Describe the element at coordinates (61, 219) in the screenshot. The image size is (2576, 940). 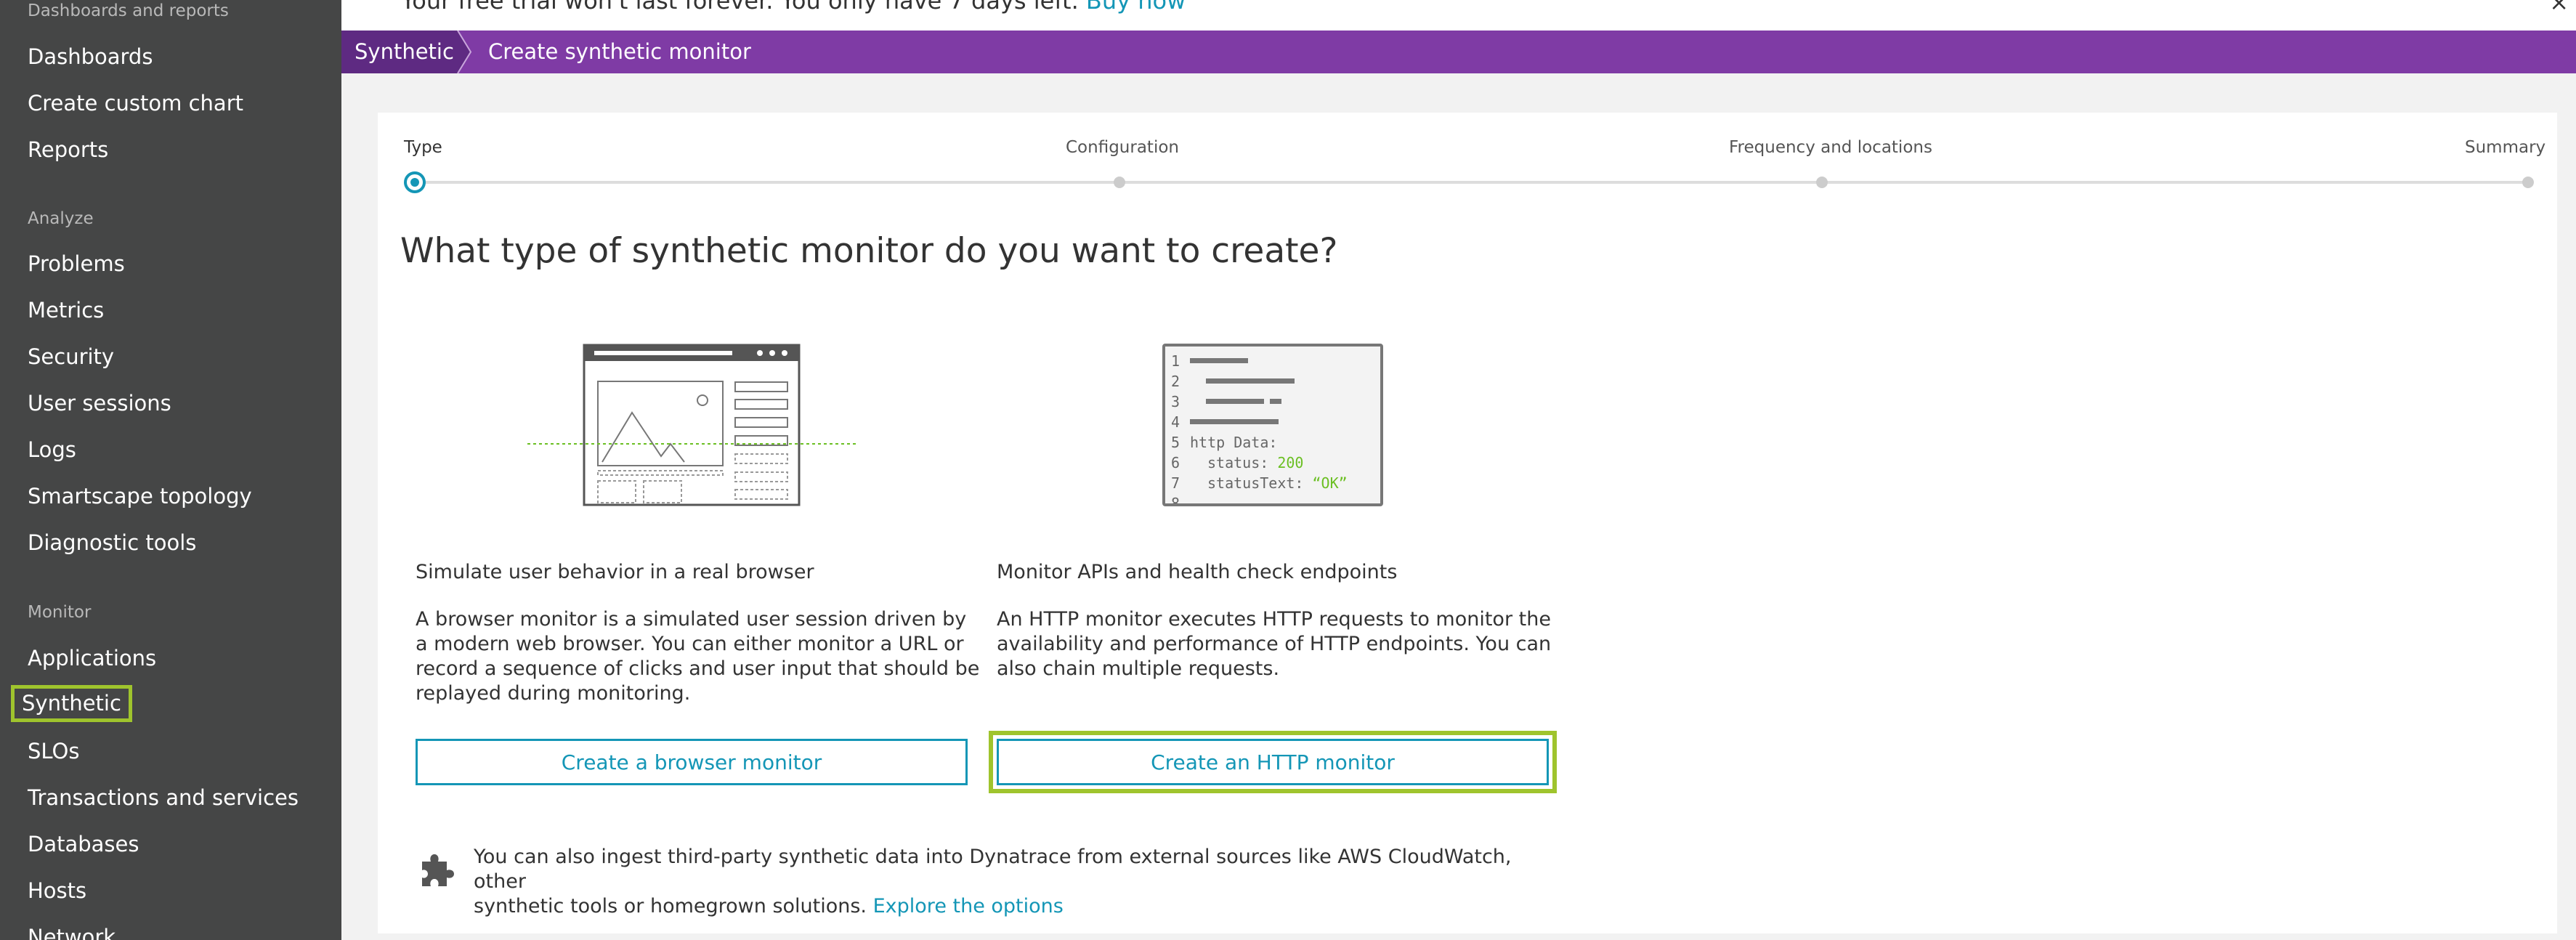
I see `section-label-analyze: Analyze` at that location.